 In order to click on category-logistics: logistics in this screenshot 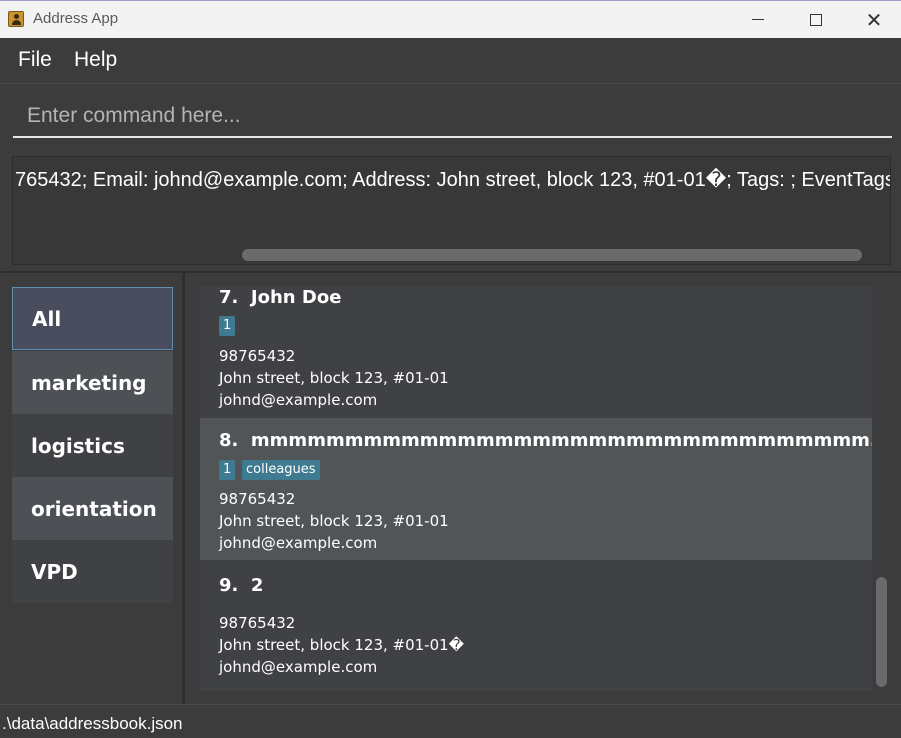, I will do `click(92, 445)`.